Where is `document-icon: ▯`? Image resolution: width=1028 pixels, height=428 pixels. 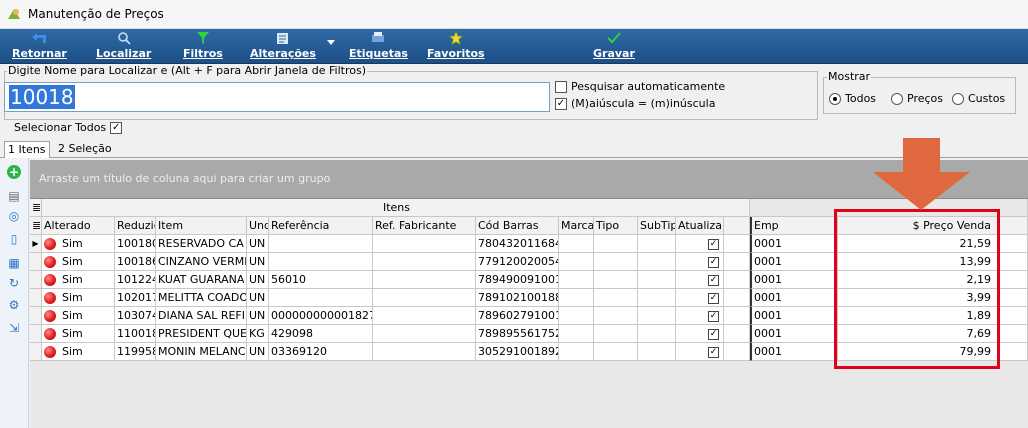 document-icon: ▯ is located at coordinates (14, 239).